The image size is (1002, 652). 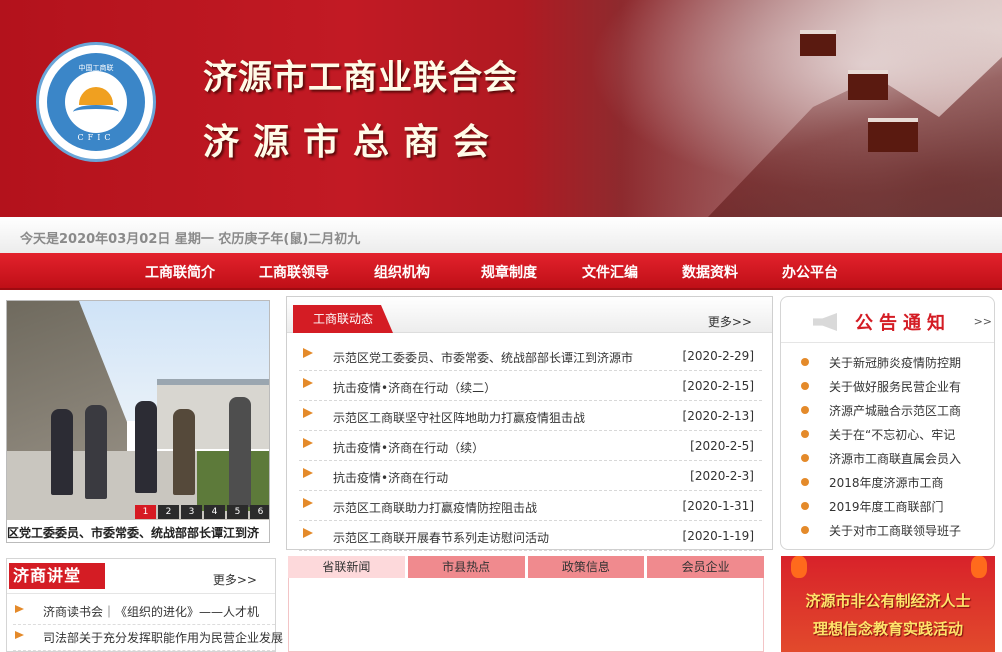 What do you see at coordinates (57, 576) in the screenshot?
I see `lecture-badge: 济商讲堂` at bounding box center [57, 576].